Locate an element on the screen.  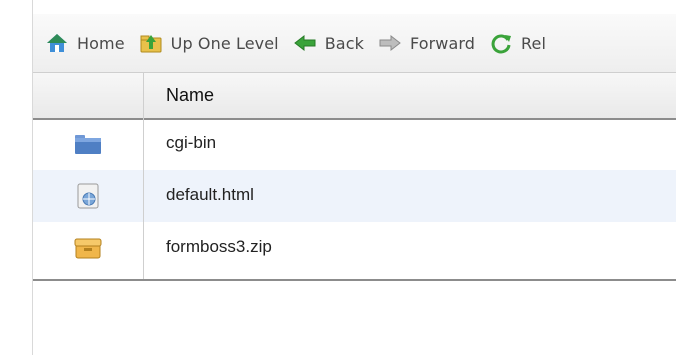
file-name: cgi-bin is located at coordinates (191, 142).